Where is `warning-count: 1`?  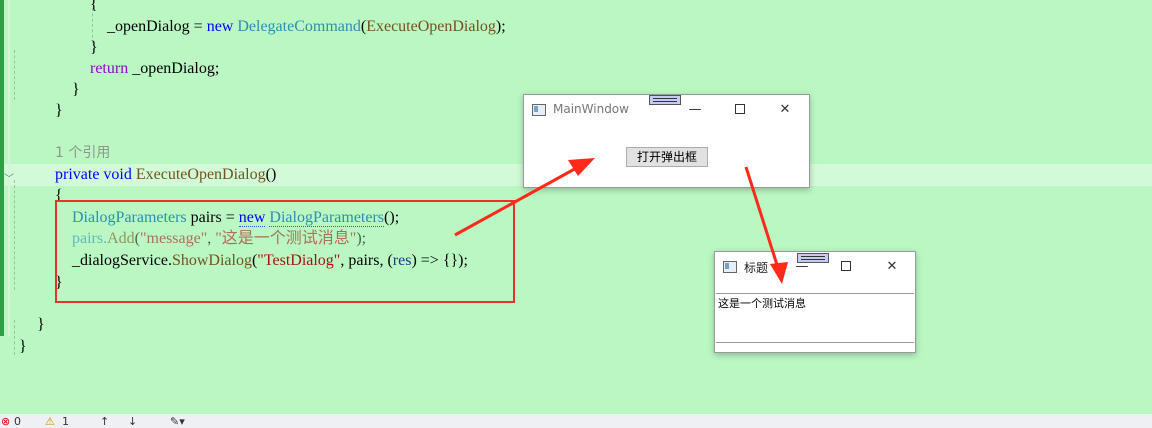 warning-count: 1 is located at coordinates (65, 421).